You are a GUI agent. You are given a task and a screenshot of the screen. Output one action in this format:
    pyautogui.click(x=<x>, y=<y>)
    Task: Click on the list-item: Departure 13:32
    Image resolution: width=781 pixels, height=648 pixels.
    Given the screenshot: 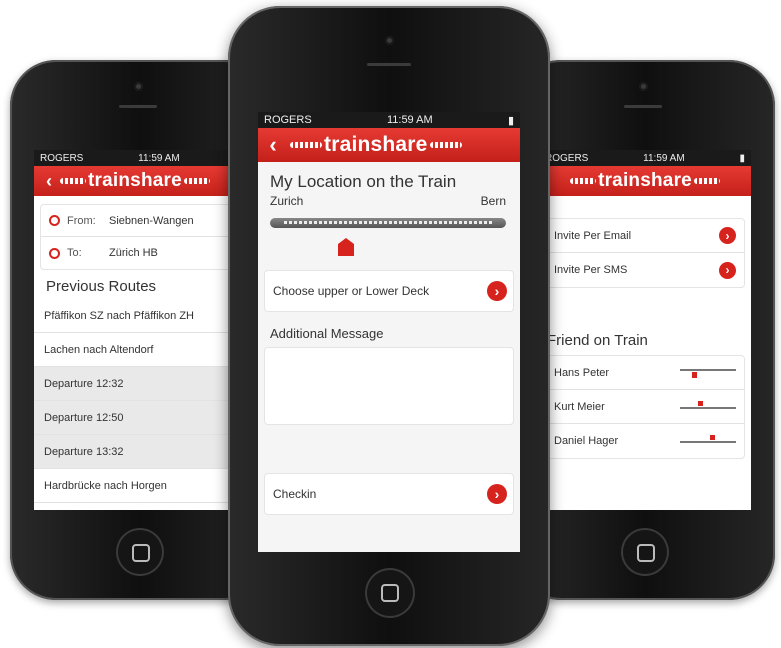 What is the action you would take?
    pyautogui.click(x=140, y=452)
    